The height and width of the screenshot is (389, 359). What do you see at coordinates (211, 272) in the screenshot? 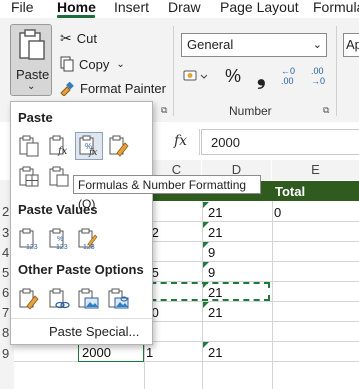
I see `cell-d5: 9` at bounding box center [211, 272].